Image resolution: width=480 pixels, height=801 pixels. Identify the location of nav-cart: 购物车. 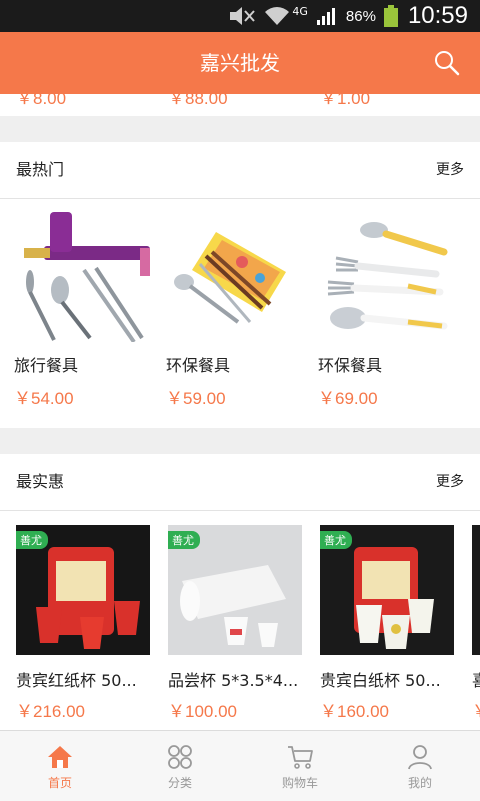
(300, 766).